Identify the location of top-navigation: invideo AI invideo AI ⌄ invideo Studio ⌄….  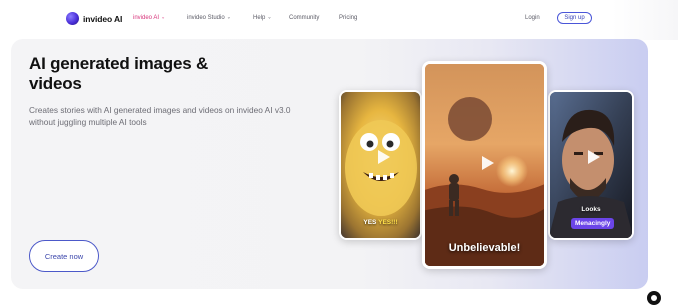
(339, 20).